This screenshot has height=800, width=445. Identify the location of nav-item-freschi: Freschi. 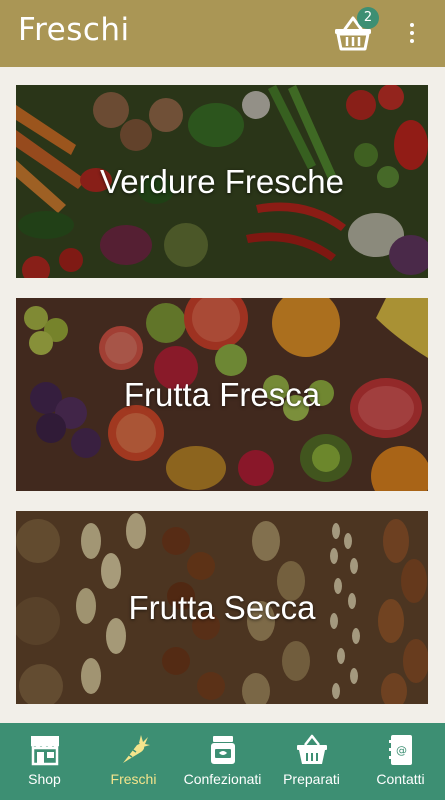
(133, 761).